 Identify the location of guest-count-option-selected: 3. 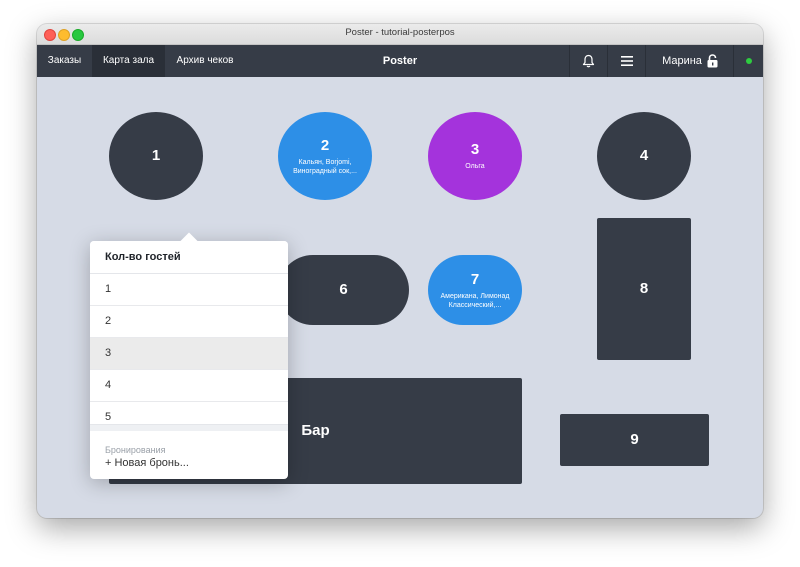
(189, 354).